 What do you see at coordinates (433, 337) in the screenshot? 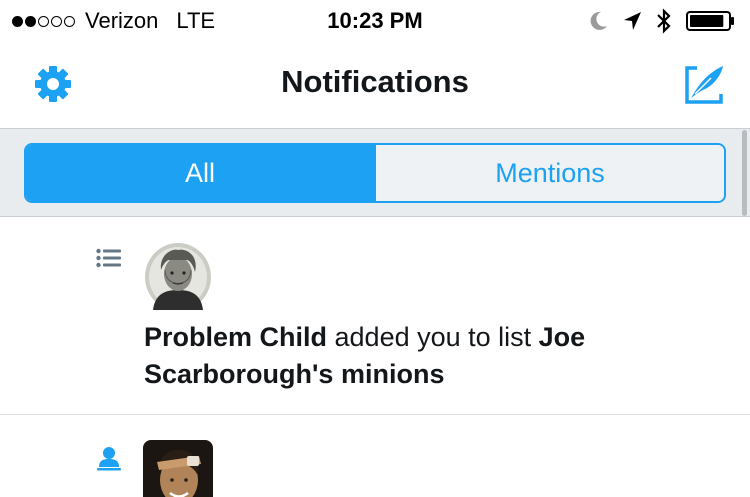
I see `notification-action: added you to list` at bounding box center [433, 337].